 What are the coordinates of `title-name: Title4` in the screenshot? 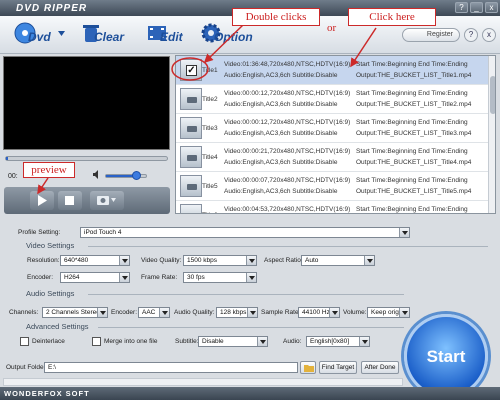 It's located at (210, 157).